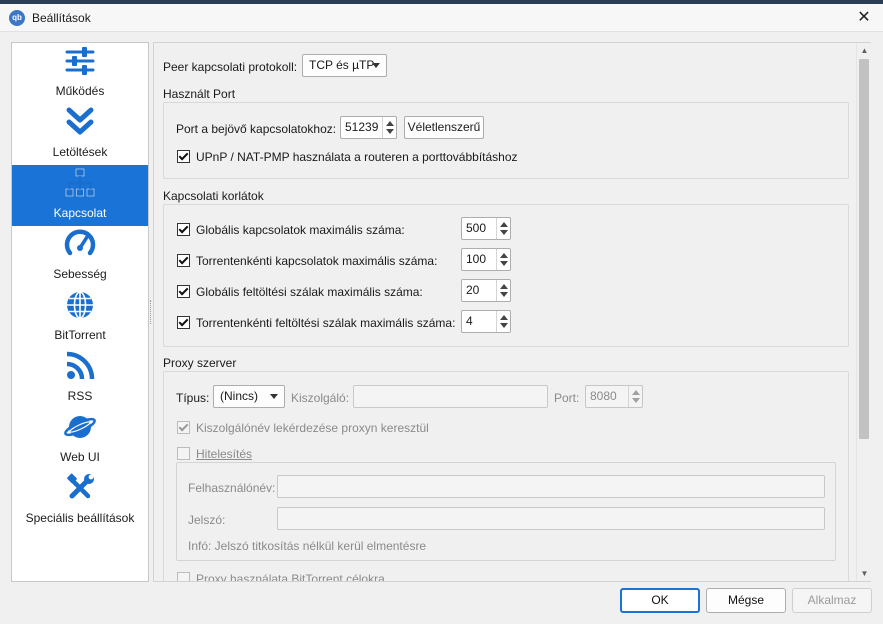 The height and width of the screenshot is (624, 883). What do you see at coordinates (239, 396) in the screenshot?
I see `proxy-type-value: (Nincs)` at bounding box center [239, 396].